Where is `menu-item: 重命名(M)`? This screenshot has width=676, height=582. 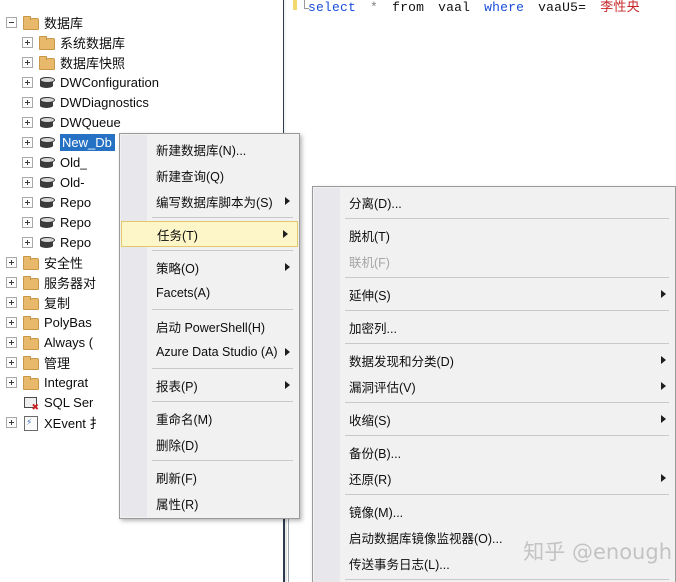
menu-item: 重命名(M) is located at coordinates (209, 418).